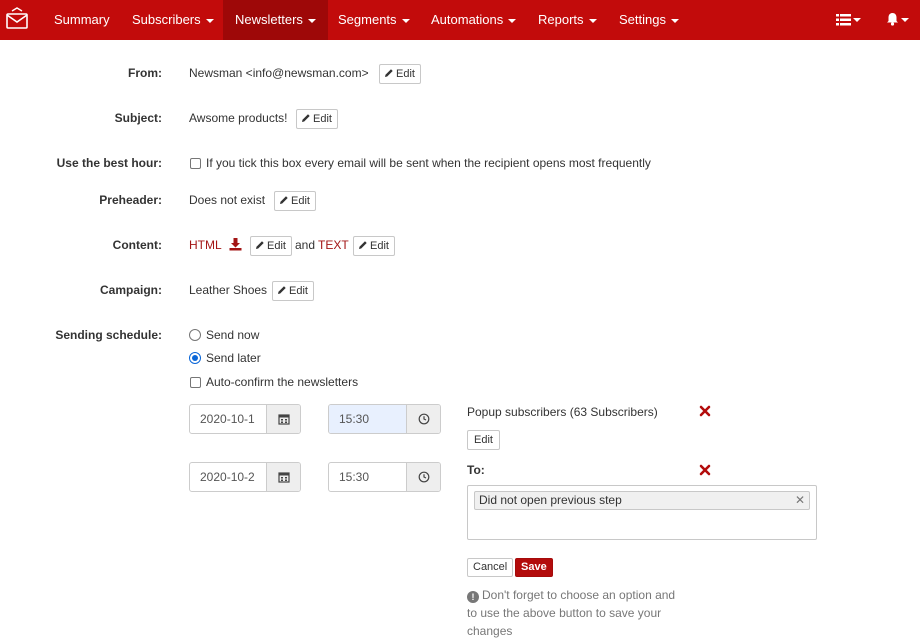  I want to click on list-icon, so click(843, 20).